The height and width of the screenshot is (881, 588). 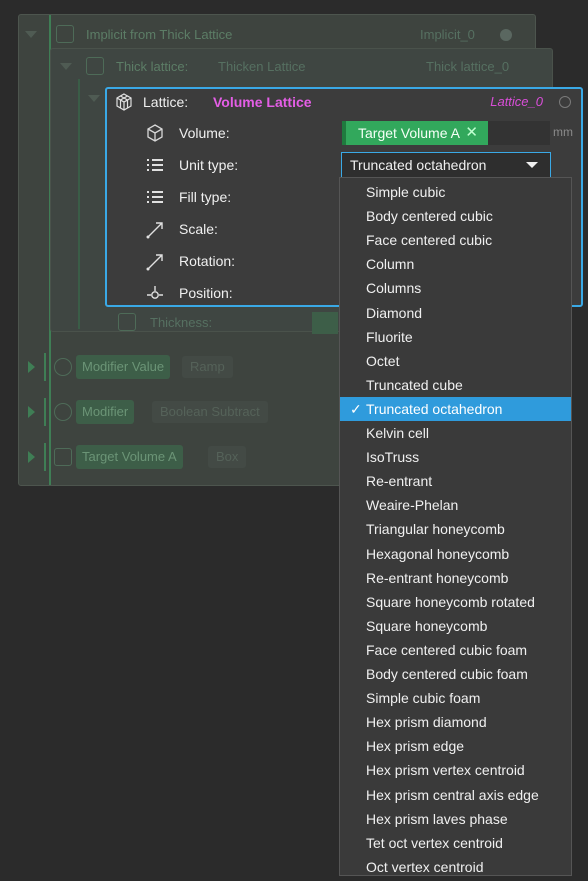 What do you see at coordinates (445, 770) in the screenshot?
I see `dropdown-option-label: Hex prism vertex centroid` at bounding box center [445, 770].